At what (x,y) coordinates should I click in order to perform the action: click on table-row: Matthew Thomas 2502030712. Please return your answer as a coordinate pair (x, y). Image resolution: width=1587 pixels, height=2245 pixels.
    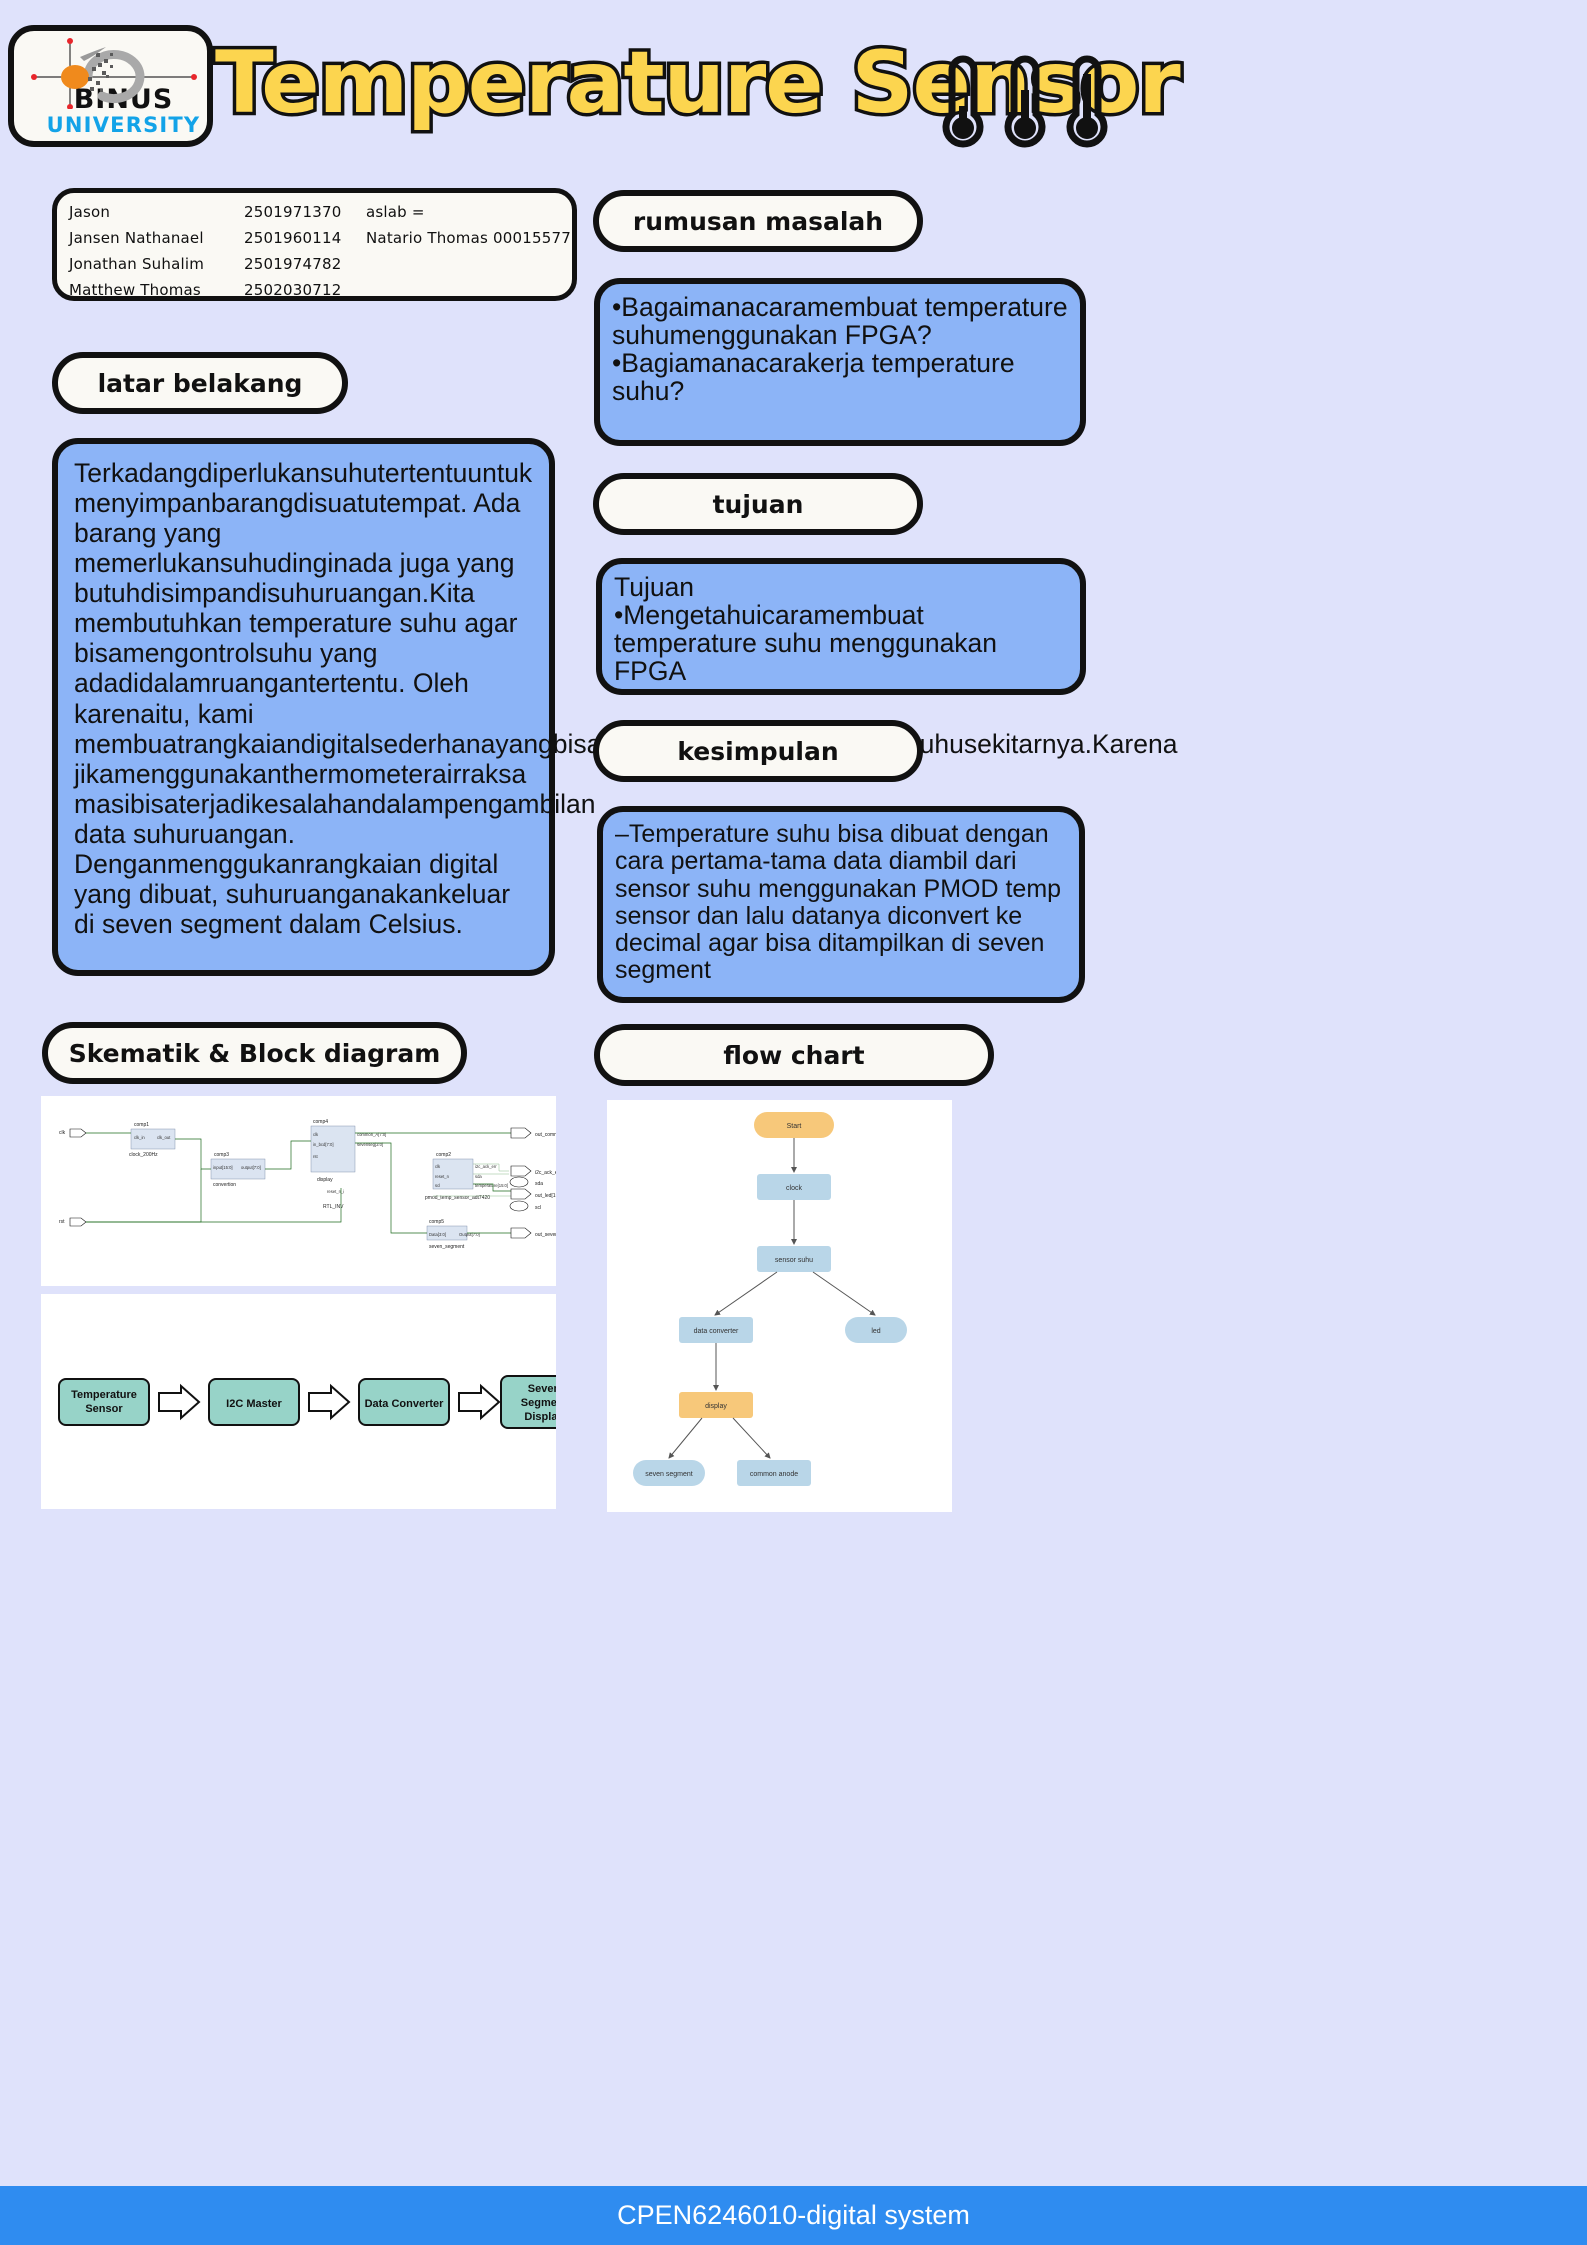
    Looking at the image, I should click on (320, 290).